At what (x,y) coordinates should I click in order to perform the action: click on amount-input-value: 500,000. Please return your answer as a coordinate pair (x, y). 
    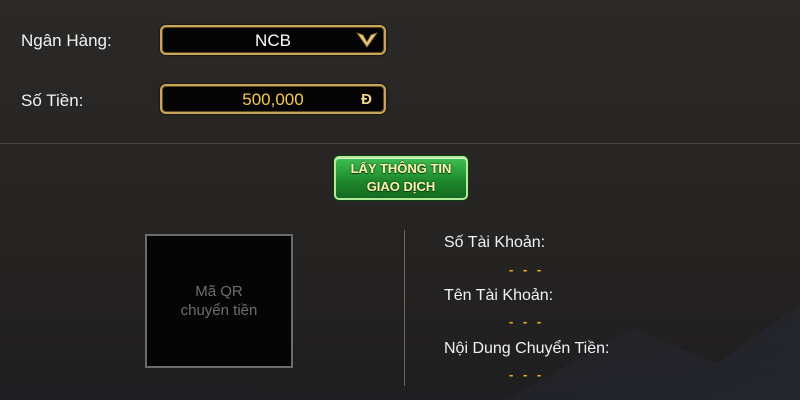
    Looking at the image, I should click on (273, 99).